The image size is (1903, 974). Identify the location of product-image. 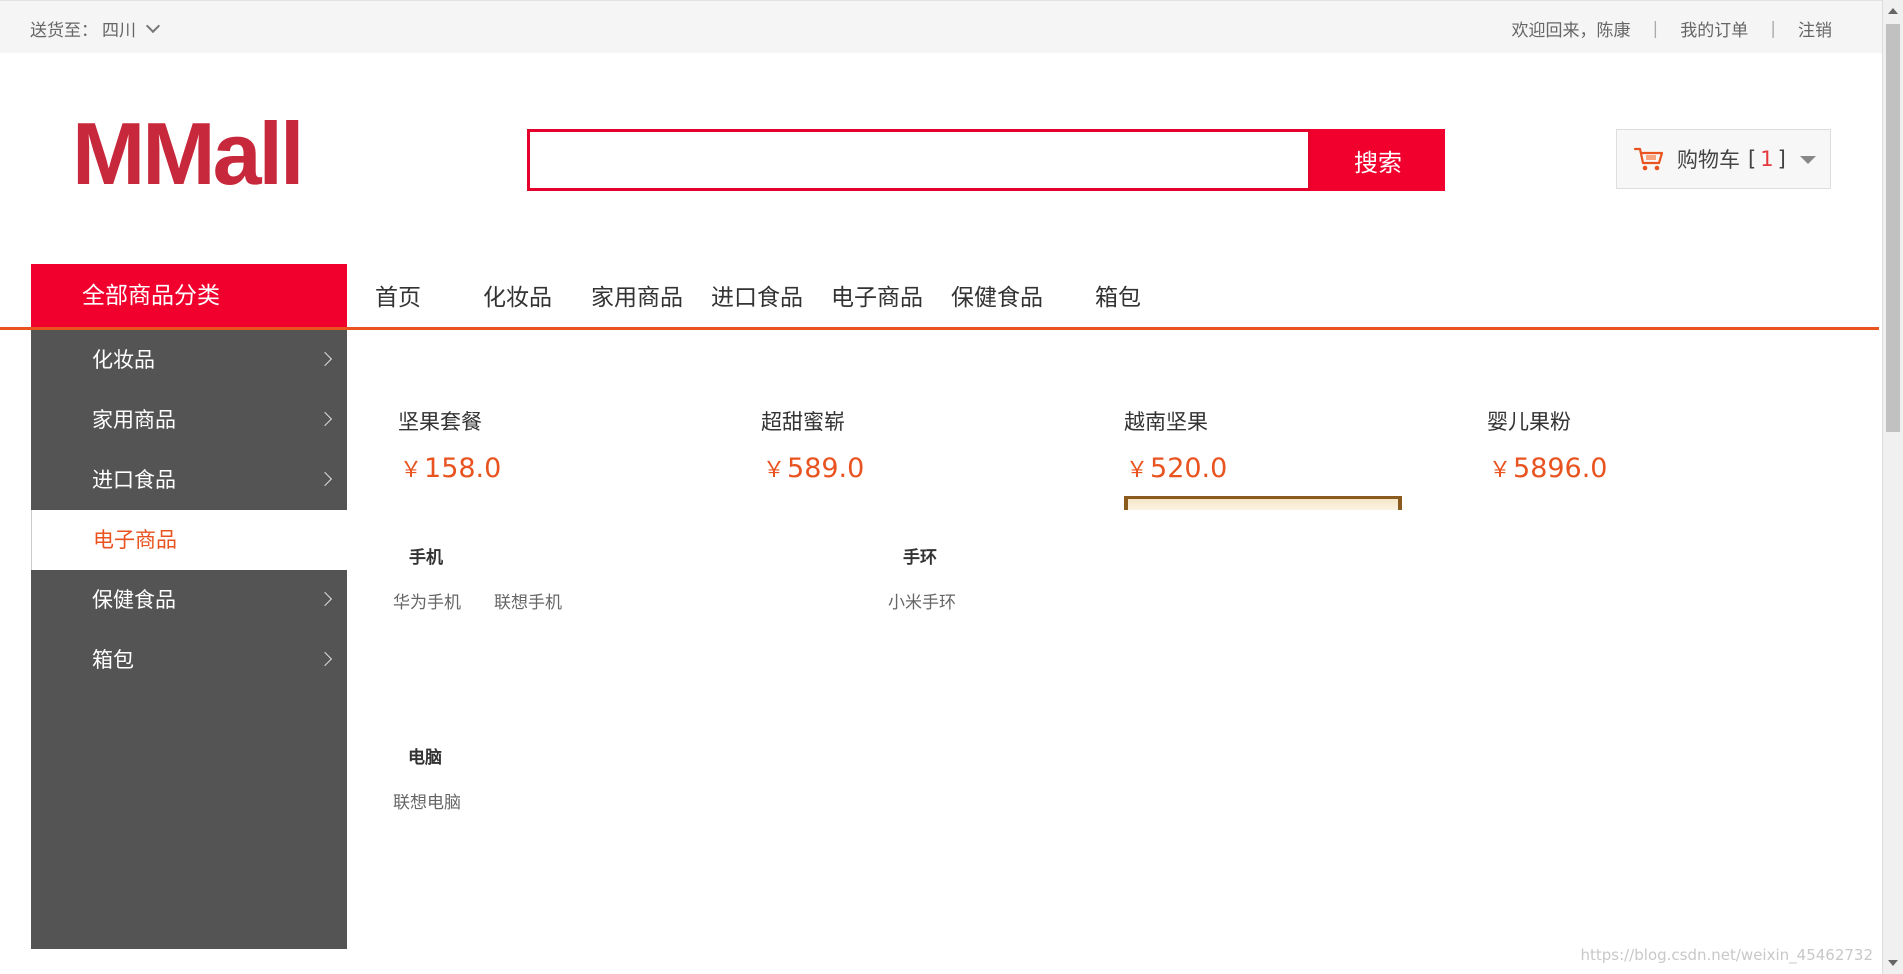
(1263, 503).